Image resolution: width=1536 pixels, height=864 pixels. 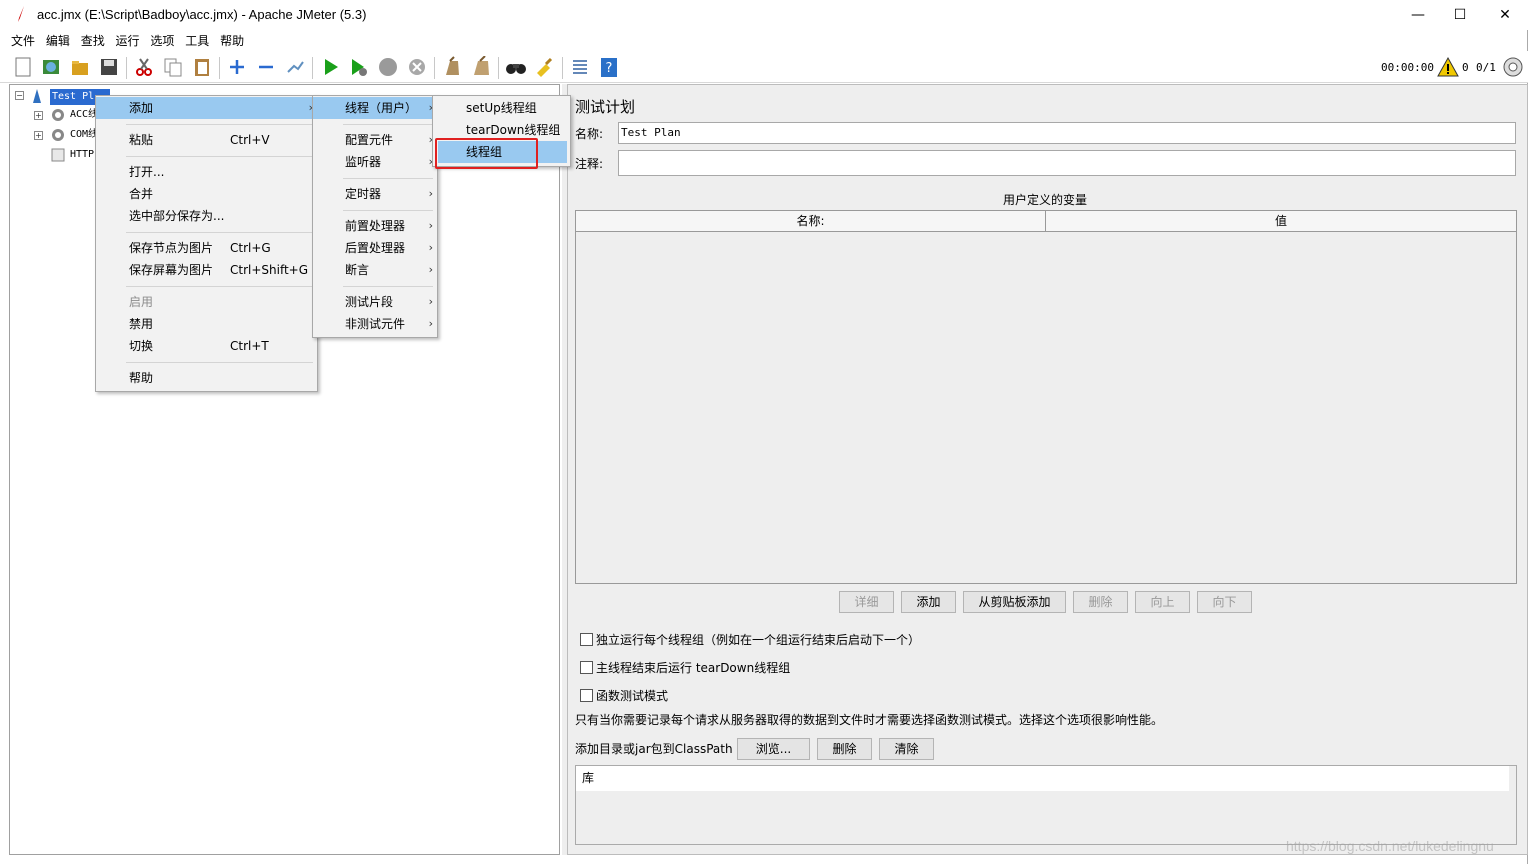 What do you see at coordinates (173, 67) in the screenshot?
I see `copy-icon` at bounding box center [173, 67].